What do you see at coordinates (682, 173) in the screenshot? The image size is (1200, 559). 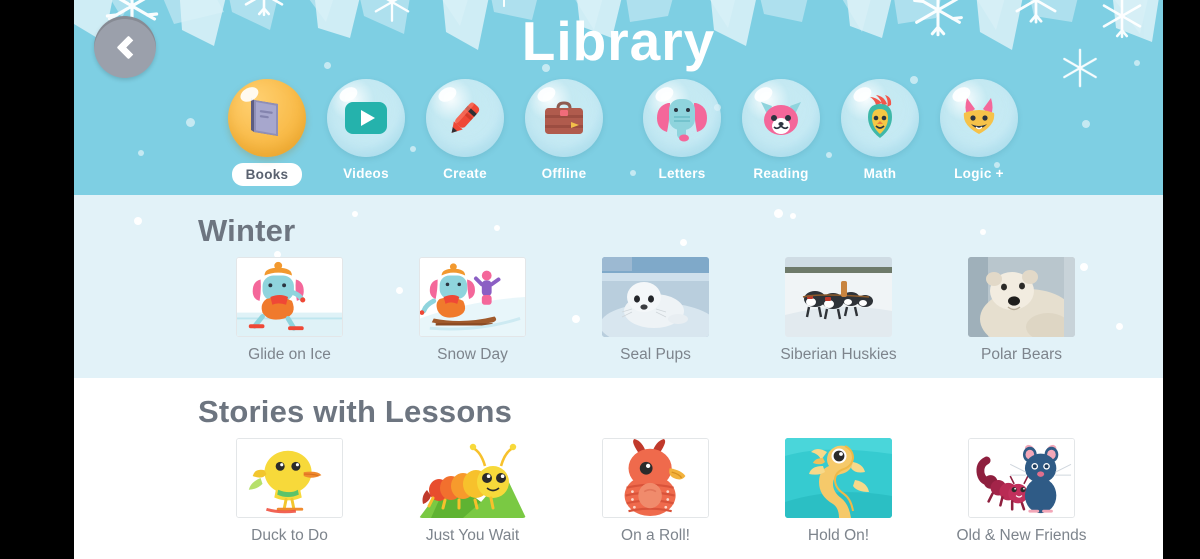 I see `nav-label-letters: Letters` at bounding box center [682, 173].